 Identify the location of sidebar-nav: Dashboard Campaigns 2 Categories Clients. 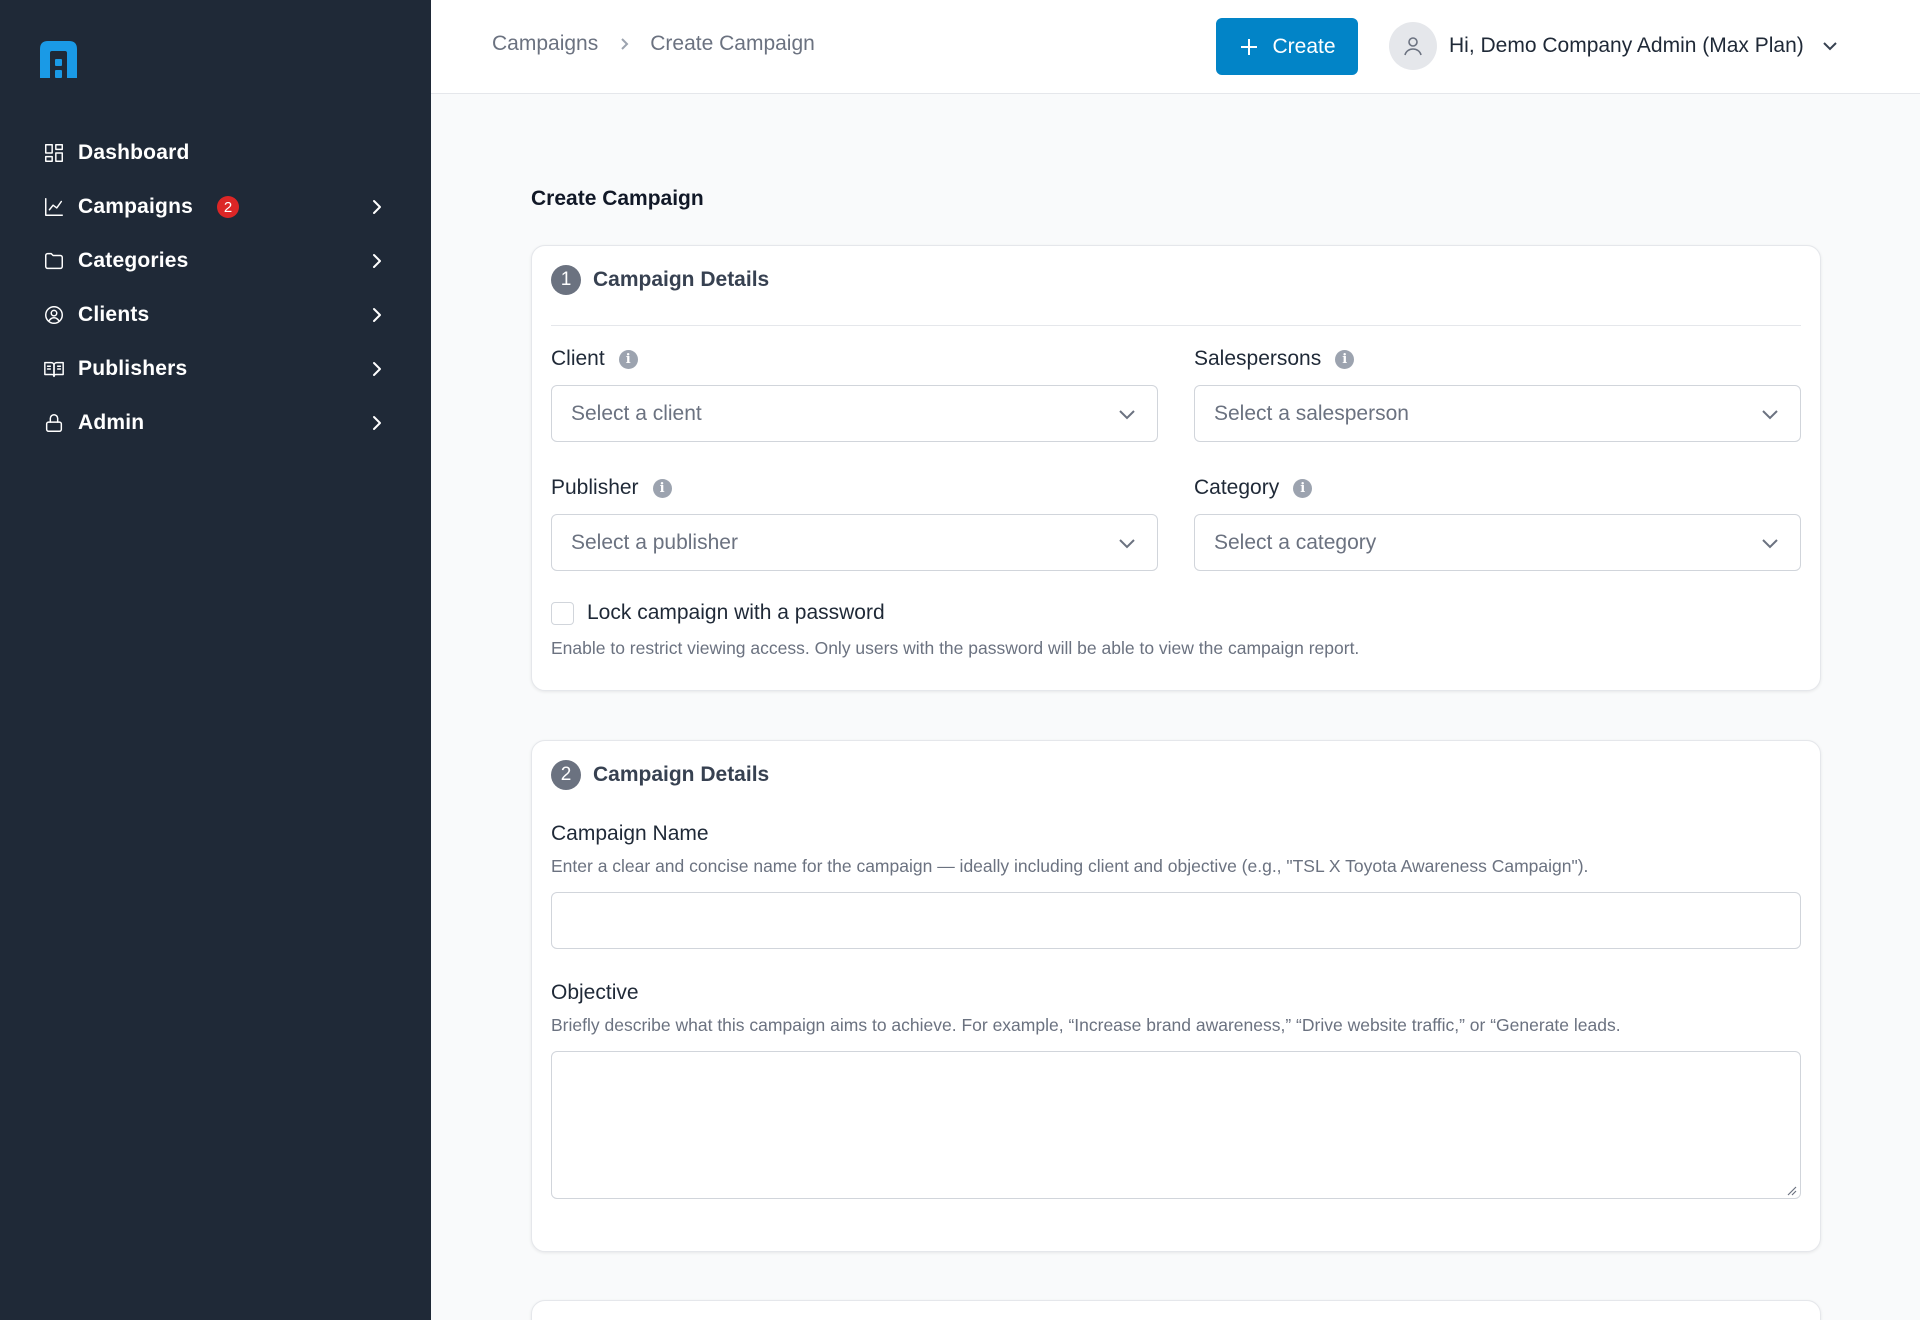
(215, 288).